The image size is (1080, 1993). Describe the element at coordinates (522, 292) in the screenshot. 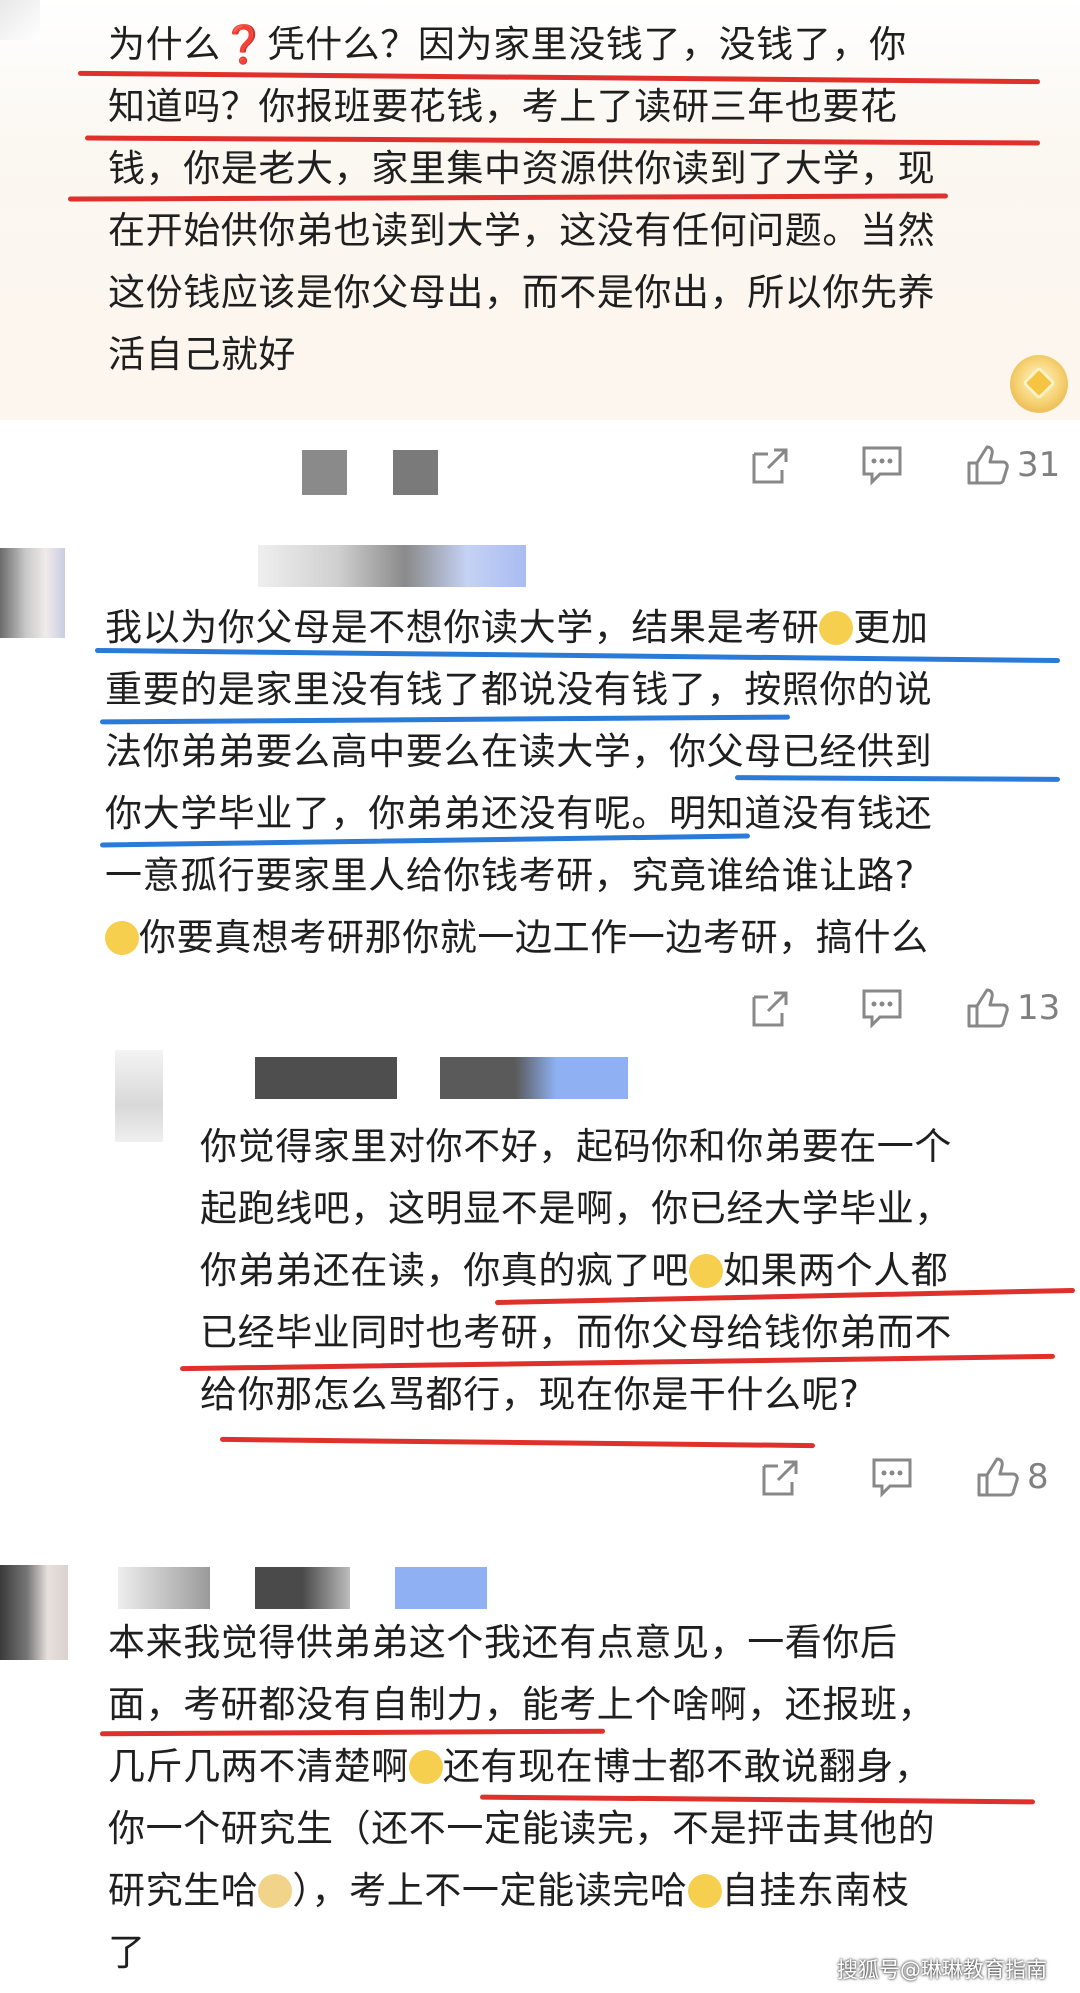

I see `comment-line: 这份钱应该是你父母出，而不是你出，所以你先养` at that location.